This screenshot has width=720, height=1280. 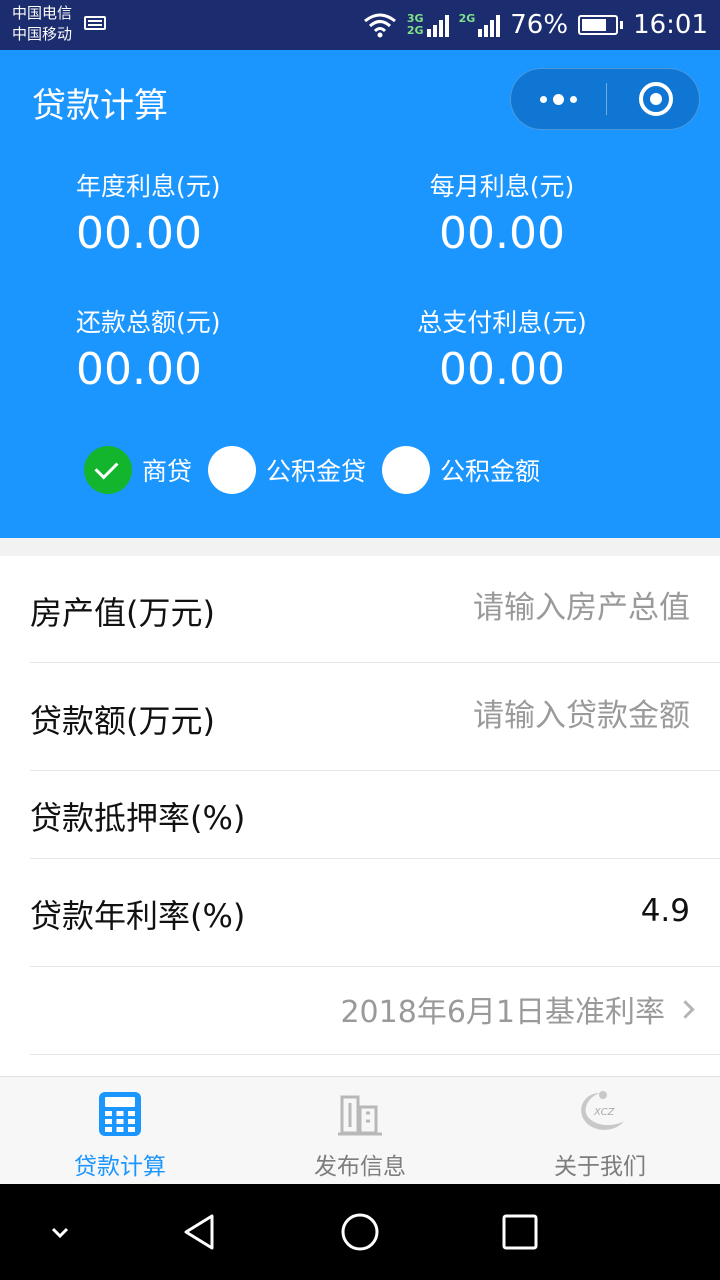 I want to click on clock: 16:01, so click(x=670, y=25).